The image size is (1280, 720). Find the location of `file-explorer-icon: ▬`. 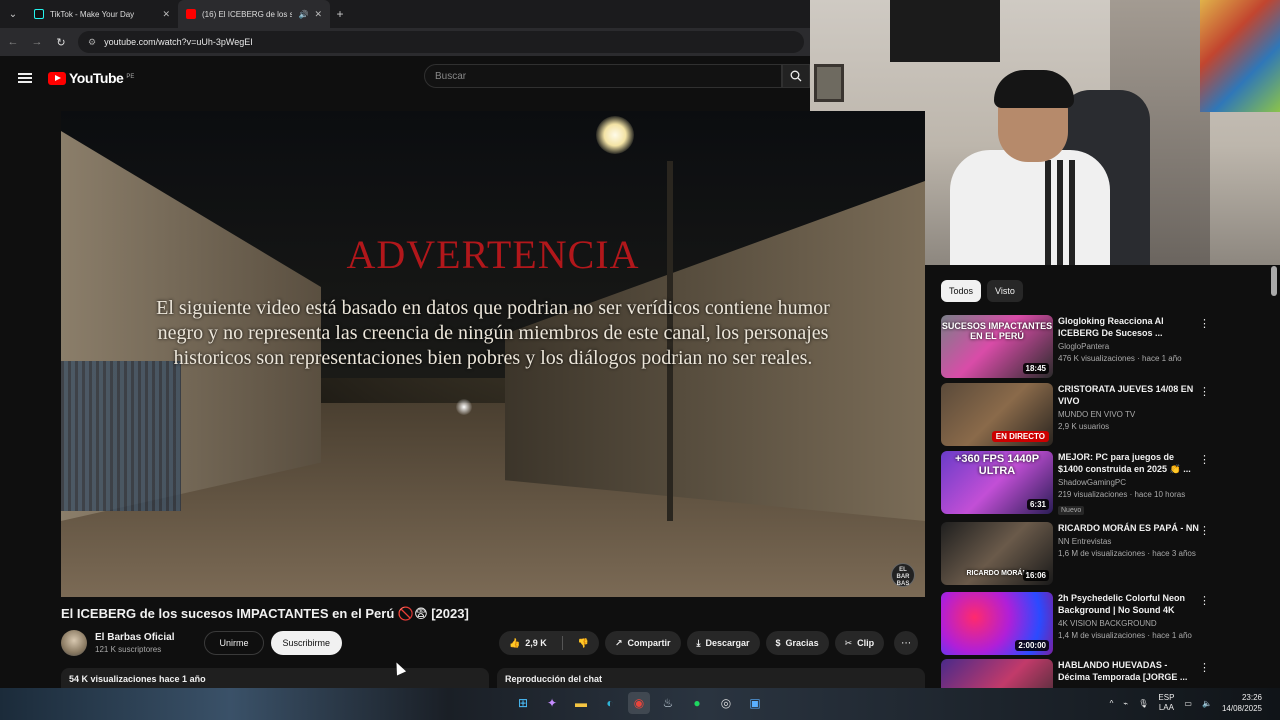

file-explorer-icon: ▬ is located at coordinates (581, 703).